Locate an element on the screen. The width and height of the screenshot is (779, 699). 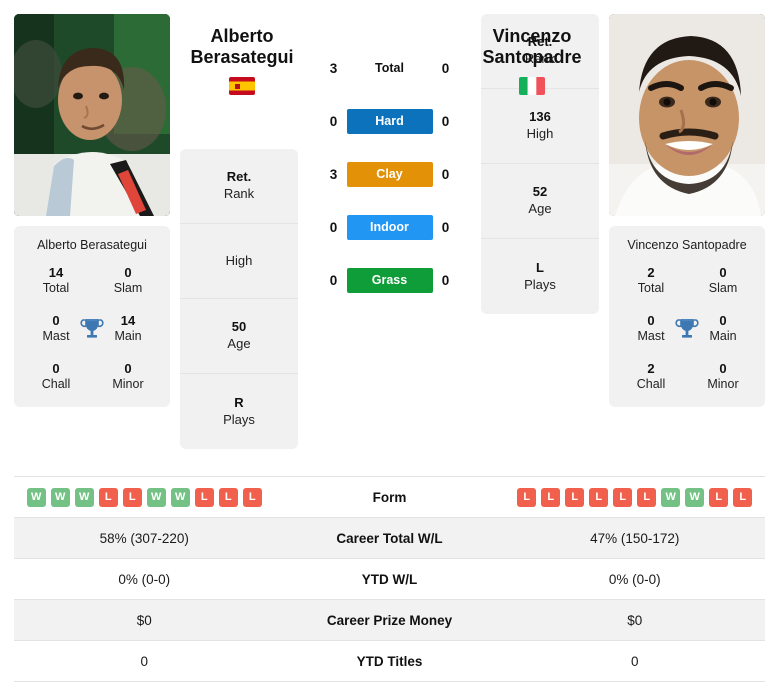
right-titles-slam: 0 Slam is located at coordinates (723, 281).